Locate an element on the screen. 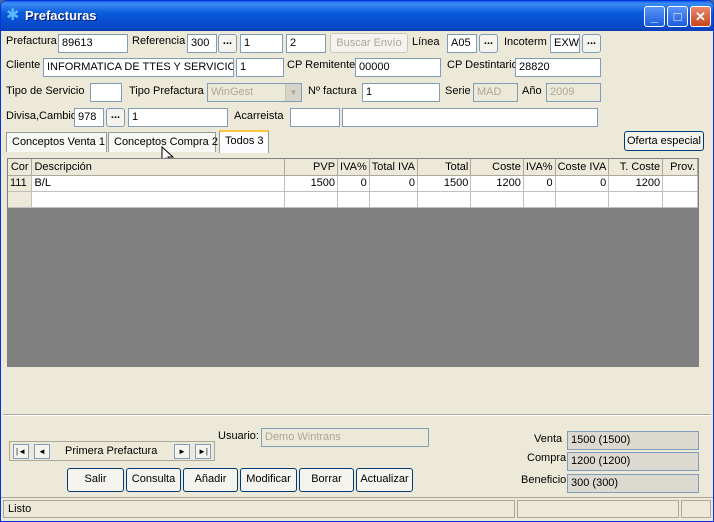  close-icon: ✕ is located at coordinates (700, 16).